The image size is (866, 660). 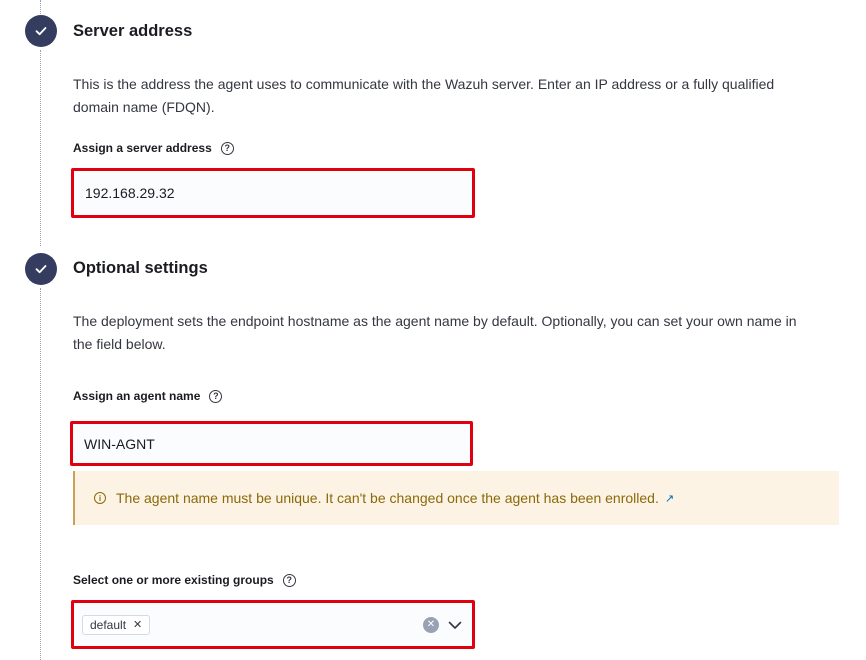 I want to click on agent-name-input, so click(x=277, y=443).